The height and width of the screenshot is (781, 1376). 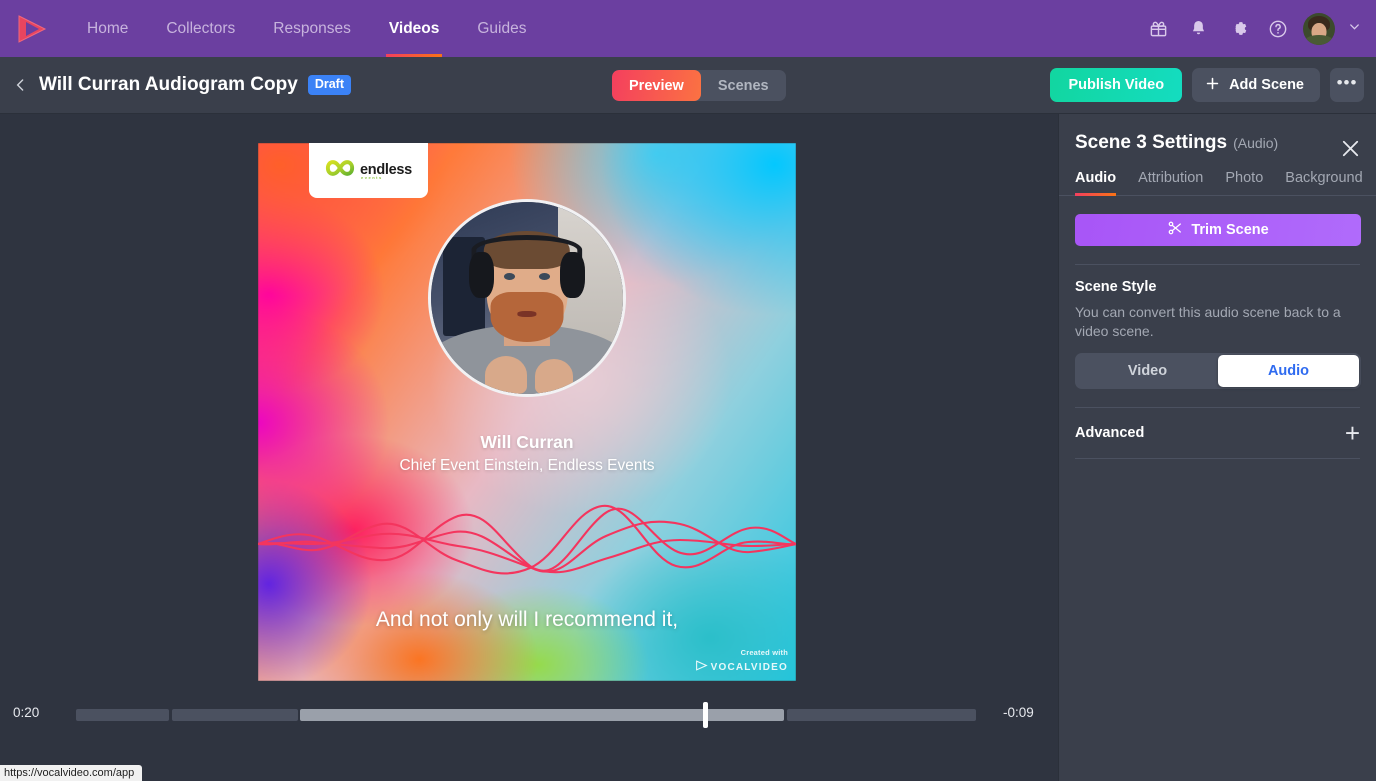 What do you see at coordinates (1278, 29) in the screenshot?
I see `help-circle-icon` at bounding box center [1278, 29].